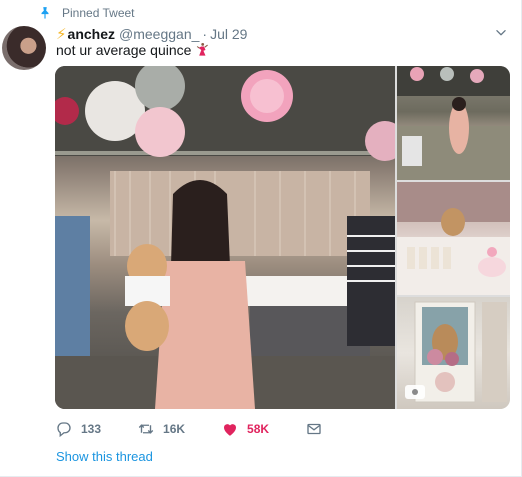 The image size is (522, 477). I want to click on reply-icon, so click(64, 430).